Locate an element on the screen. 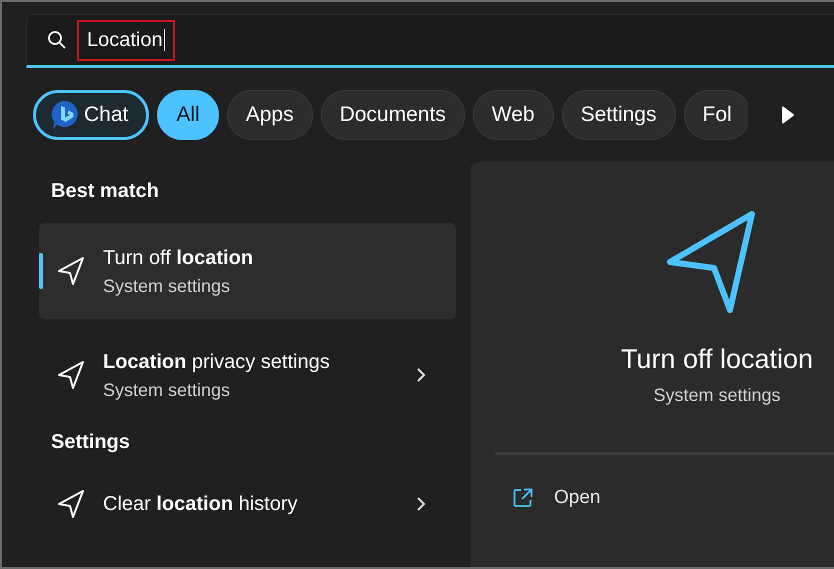  preview-subtitle: System settings is located at coordinates (717, 395).